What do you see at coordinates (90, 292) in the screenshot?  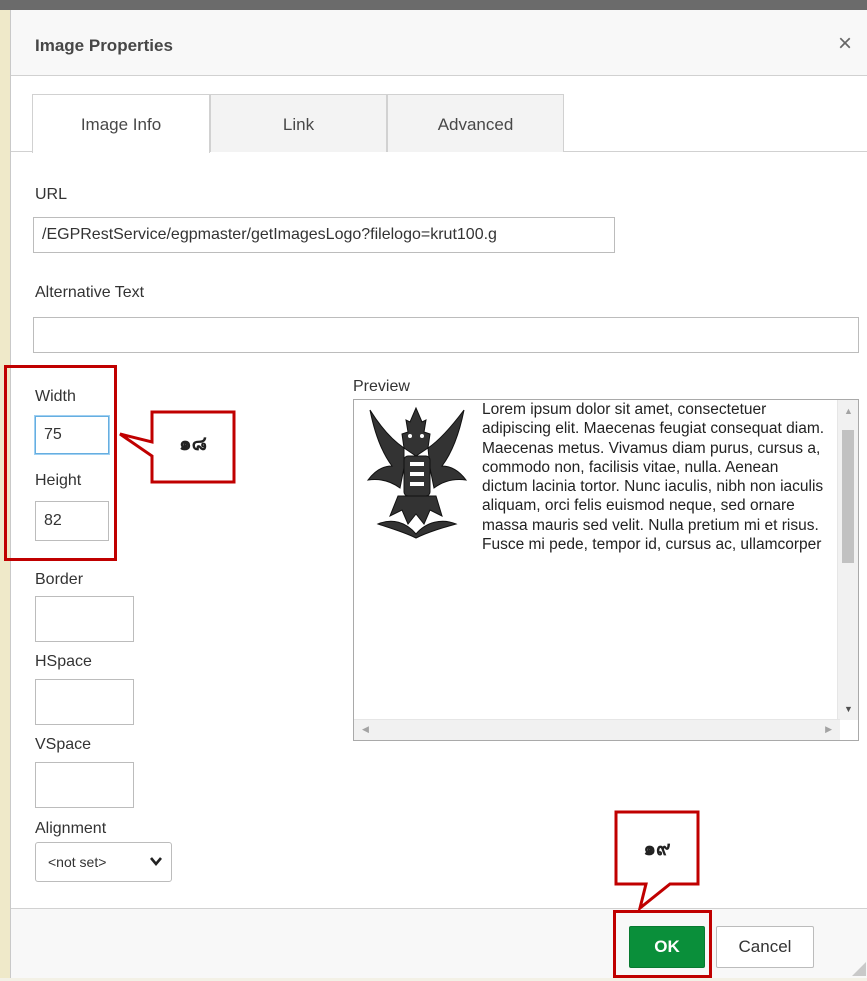 I see `alt-text-label: Alternative Text` at bounding box center [90, 292].